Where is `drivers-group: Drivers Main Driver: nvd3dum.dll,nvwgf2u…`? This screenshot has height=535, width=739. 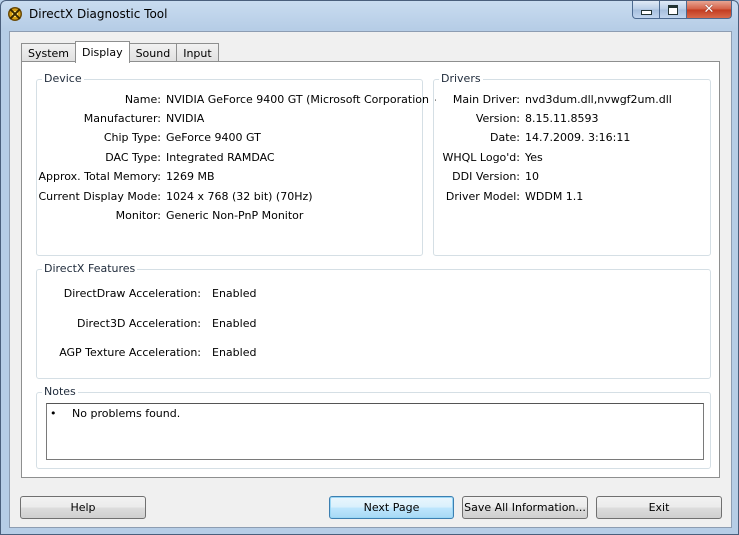
drivers-group: Drivers Main Driver: nvd3dum.dll,nvwgf2u… is located at coordinates (572, 164).